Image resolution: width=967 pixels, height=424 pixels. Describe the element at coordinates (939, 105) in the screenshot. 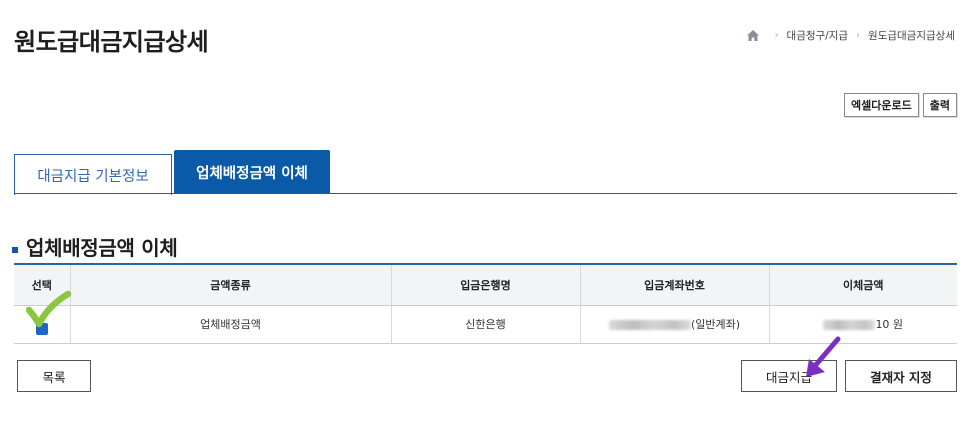

I see `print-button: 출력` at that location.